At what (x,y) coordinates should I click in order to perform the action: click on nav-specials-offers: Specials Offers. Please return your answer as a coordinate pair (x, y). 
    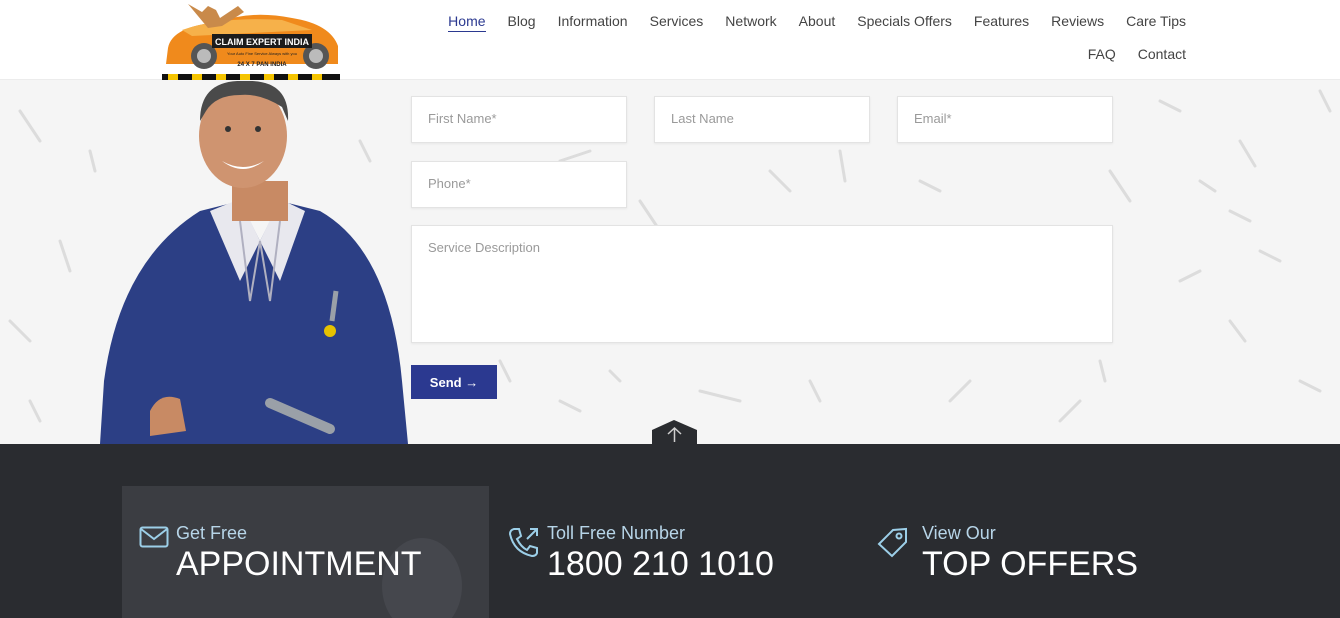
    Looking at the image, I should click on (904, 21).